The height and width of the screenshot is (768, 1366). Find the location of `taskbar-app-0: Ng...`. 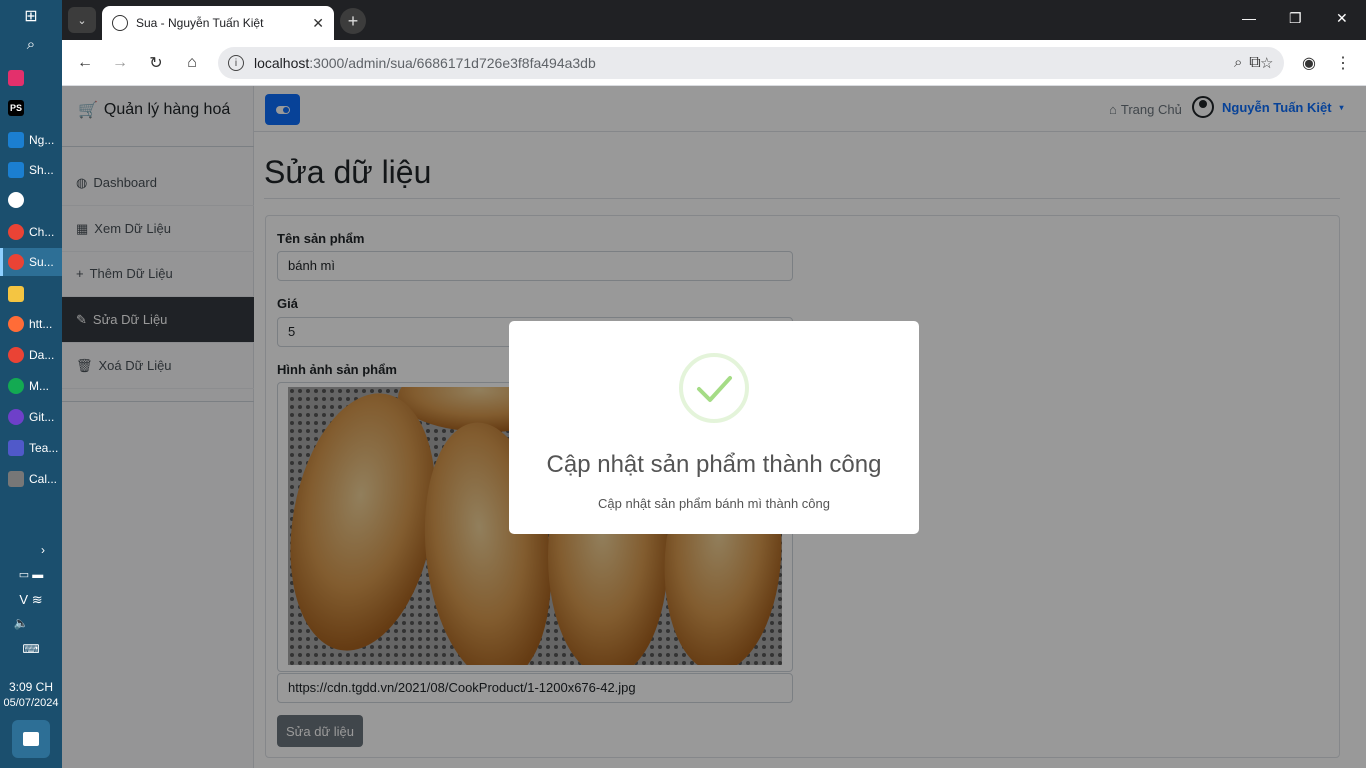

taskbar-app-0: Ng... is located at coordinates (31, 140).